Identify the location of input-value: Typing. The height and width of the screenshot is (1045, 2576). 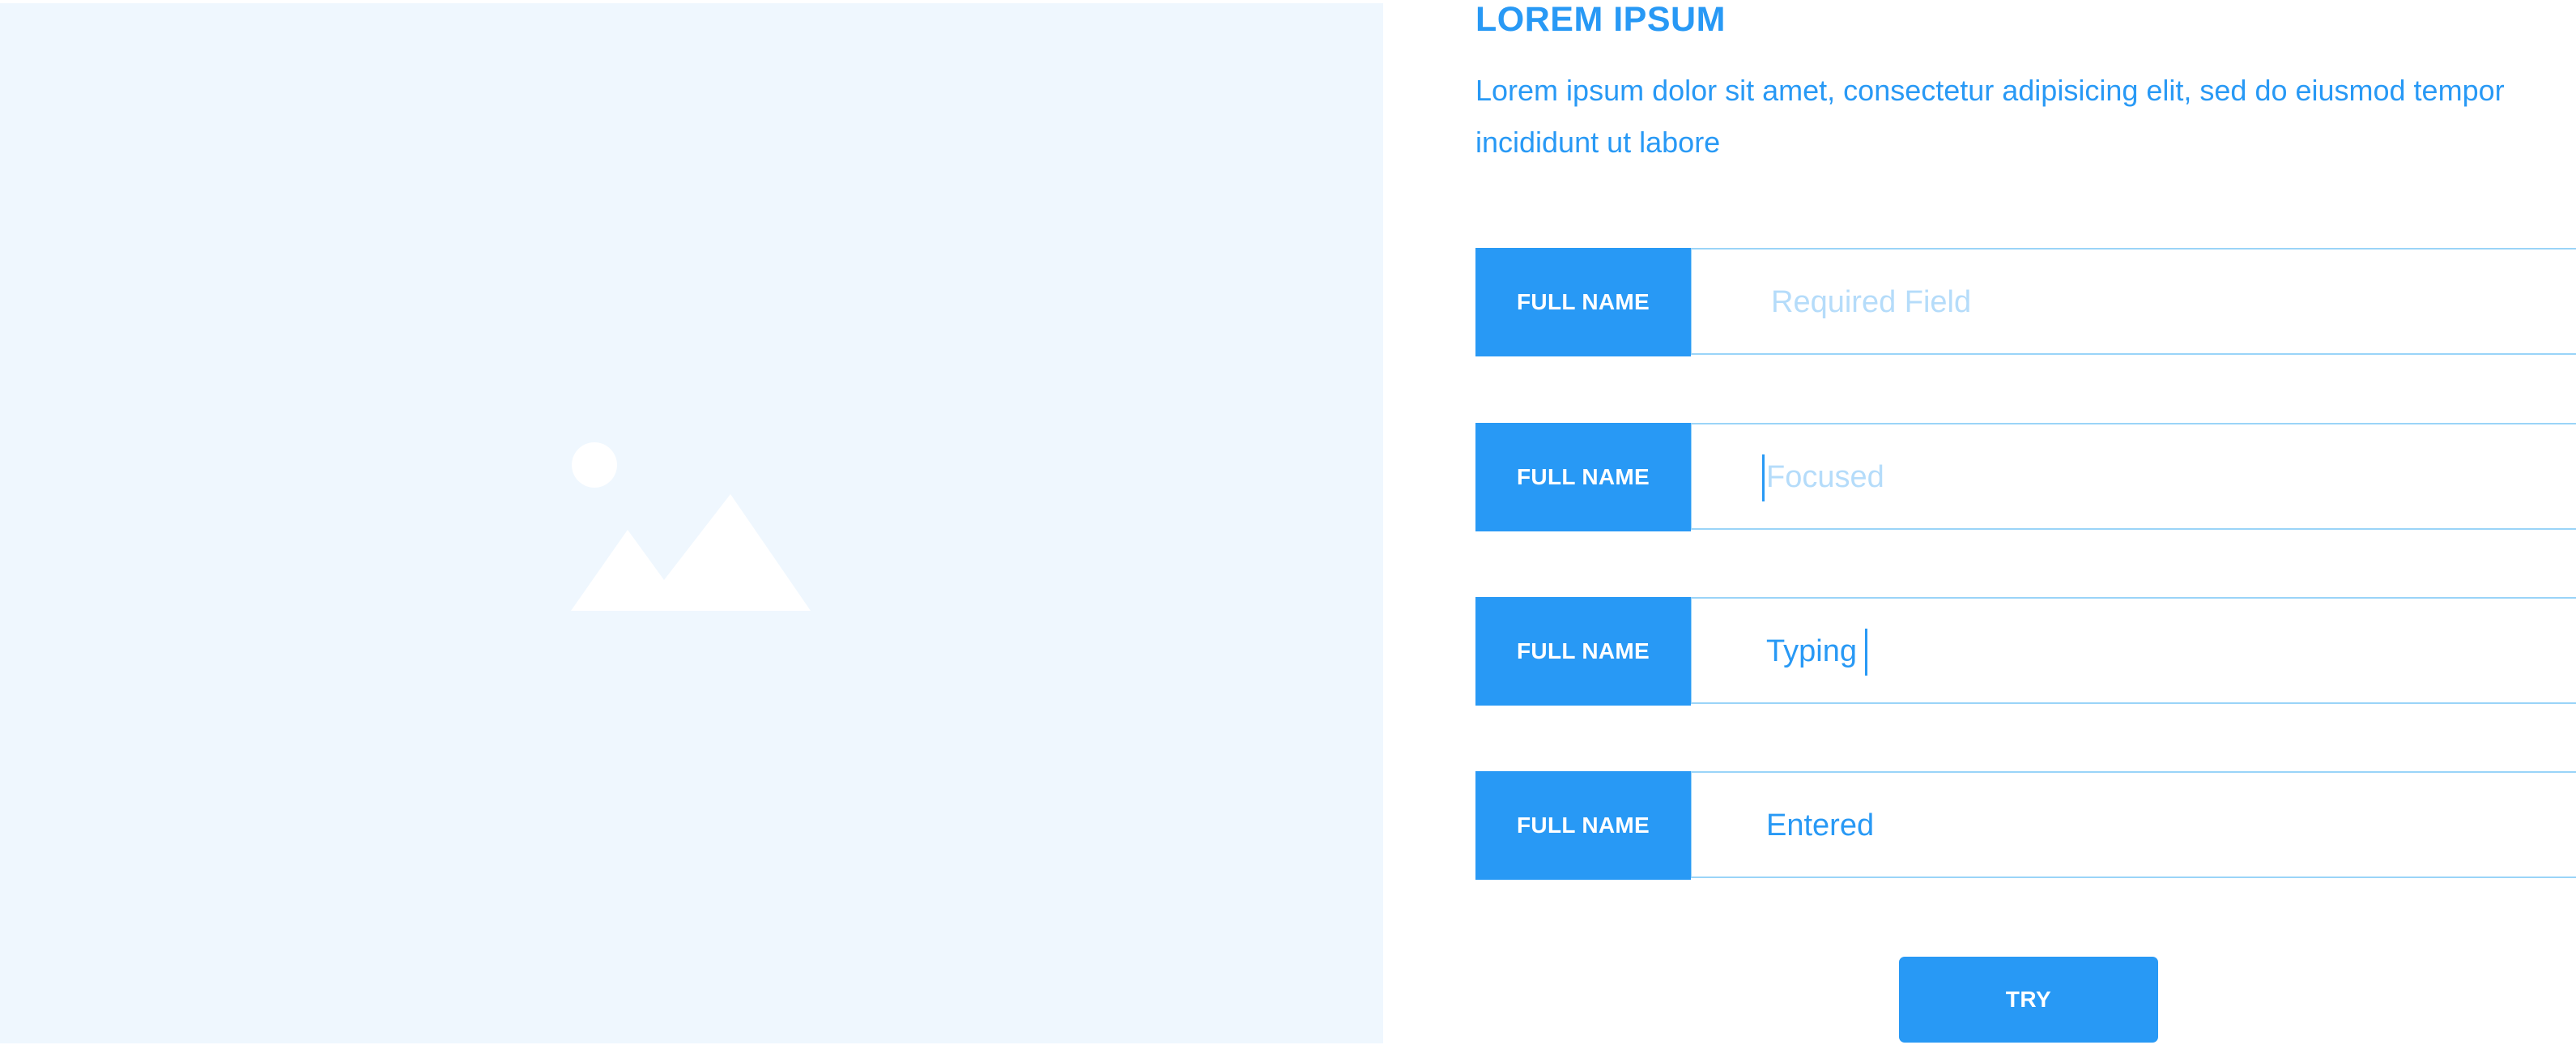
(1811, 651).